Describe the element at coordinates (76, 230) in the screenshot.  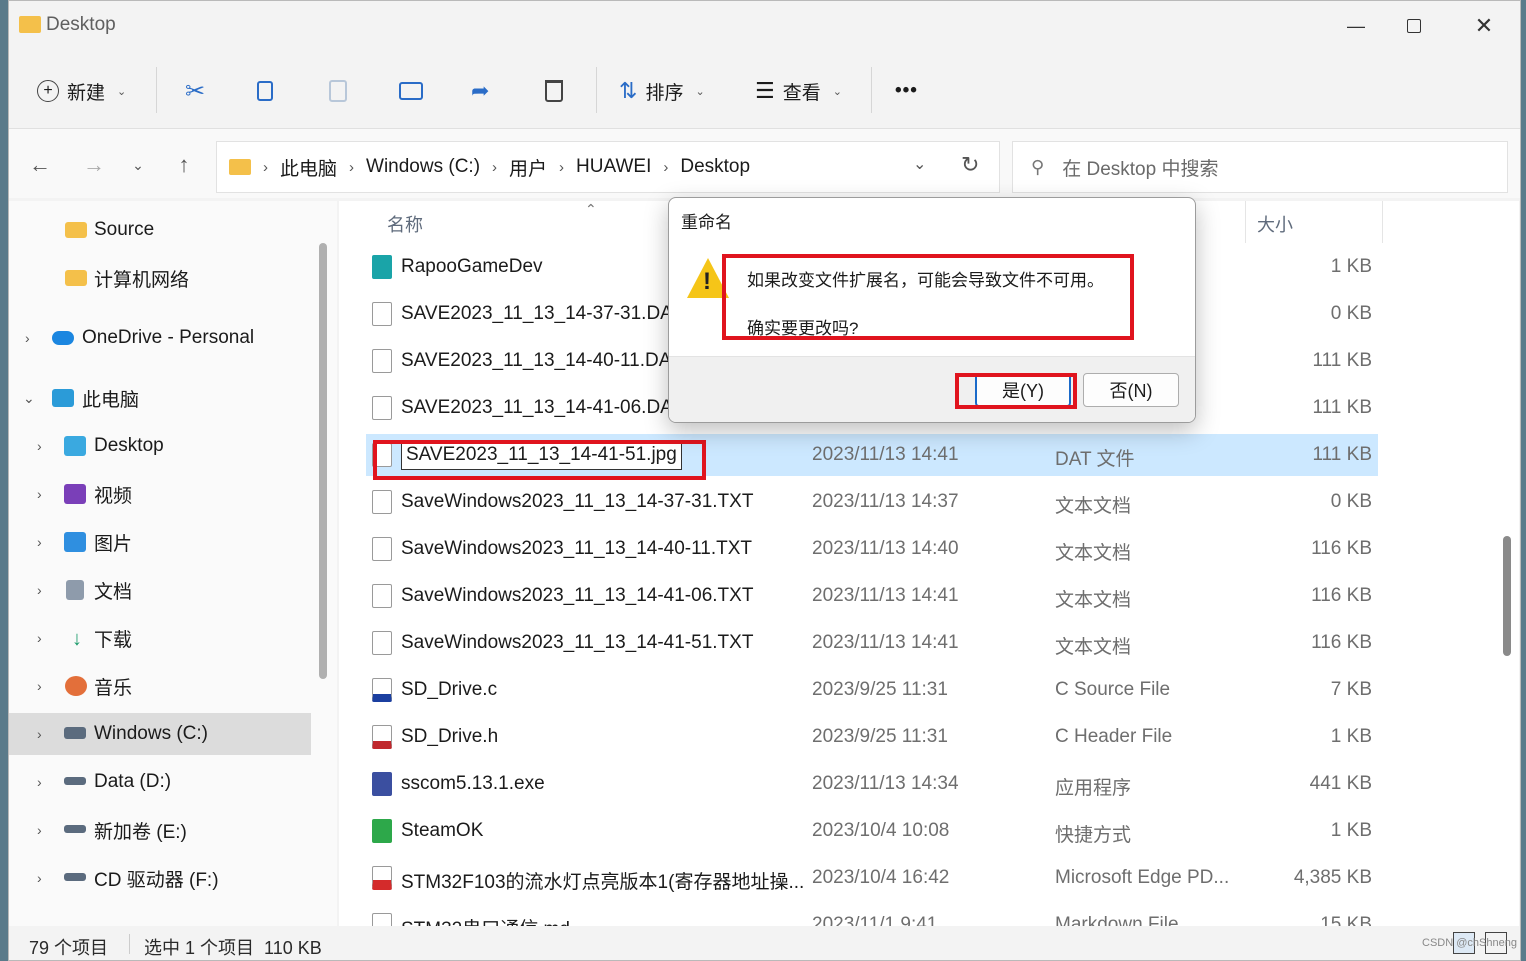
I see `folder-icon` at that location.